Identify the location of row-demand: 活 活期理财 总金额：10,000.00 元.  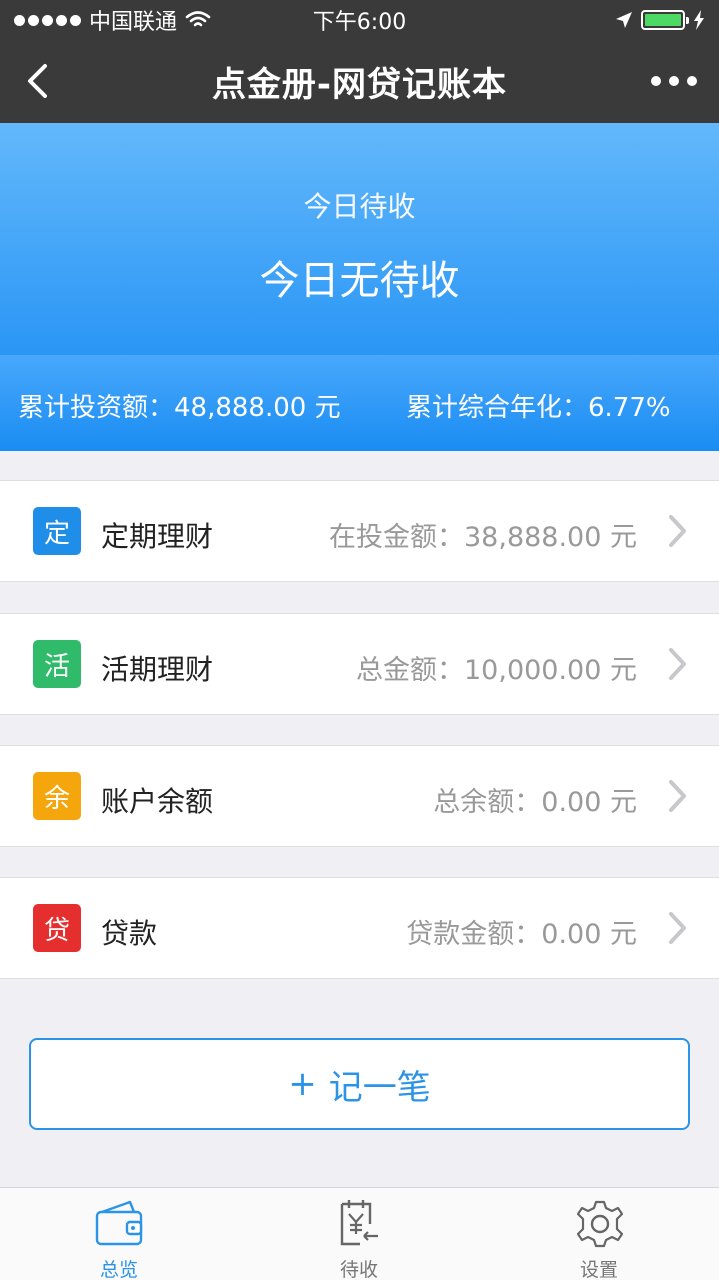
(359, 664).